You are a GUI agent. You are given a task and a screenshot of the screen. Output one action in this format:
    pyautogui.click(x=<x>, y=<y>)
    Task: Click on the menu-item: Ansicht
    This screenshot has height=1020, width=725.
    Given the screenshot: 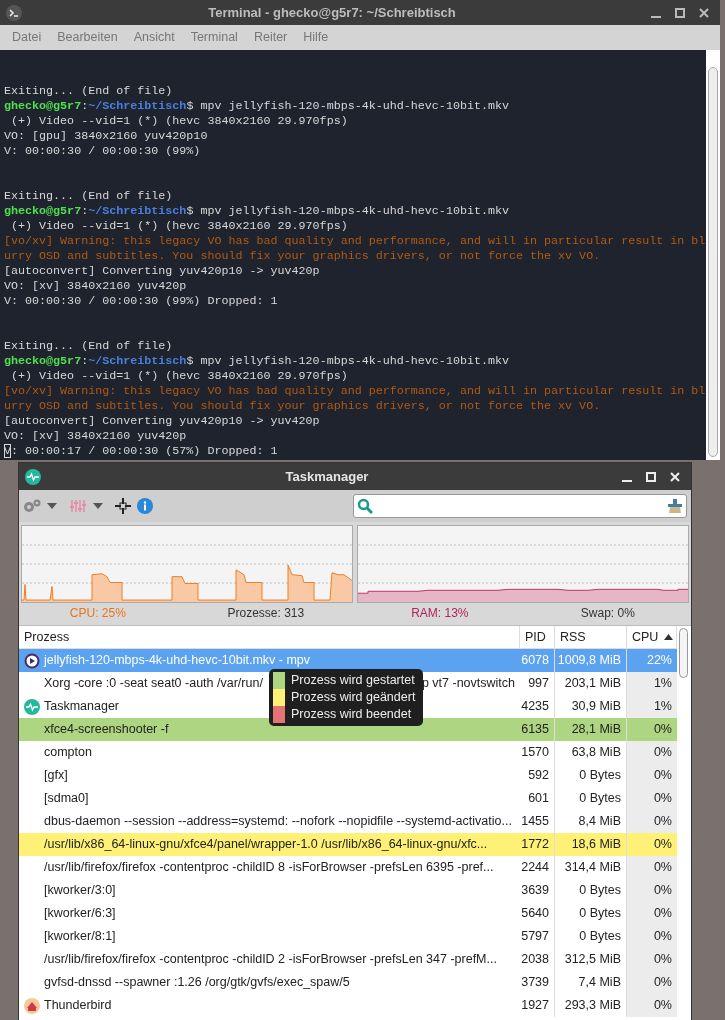 What is the action you would take?
    pyautogui.click(x=154, y=37)
    